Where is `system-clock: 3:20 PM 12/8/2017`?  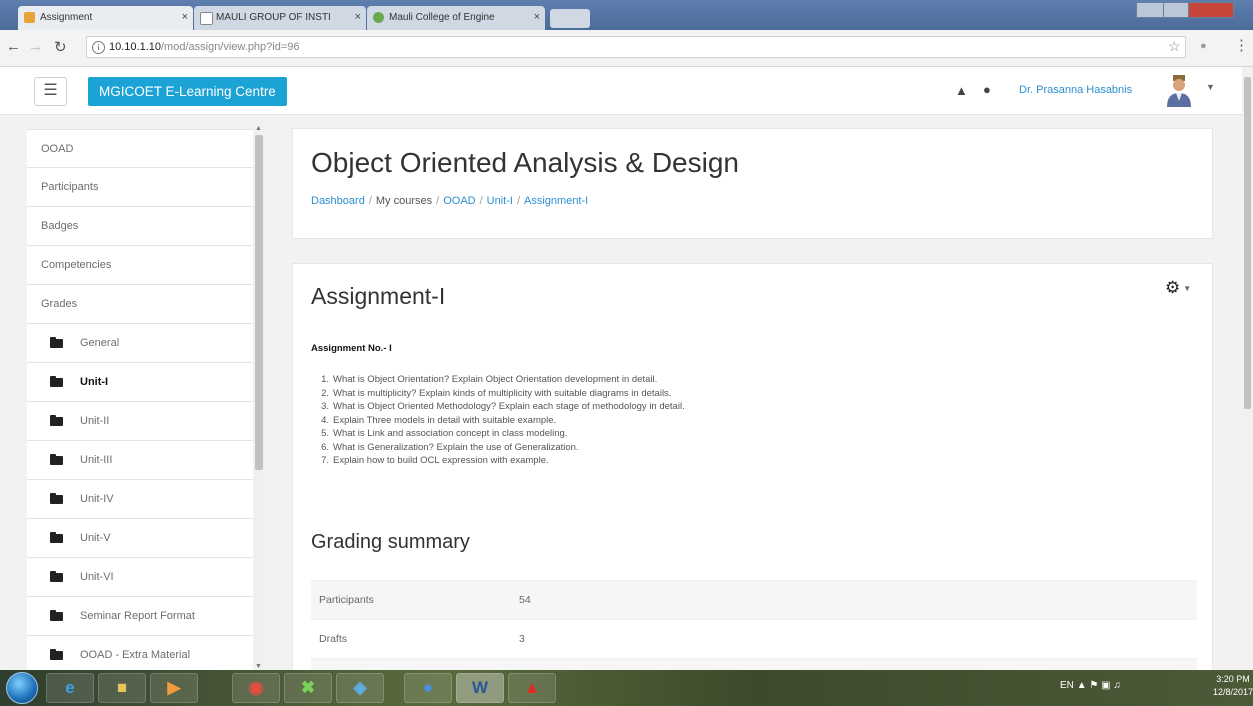 system-clock: 3:20 PM 12/8/2017 is located at coordinates (1233, 686).